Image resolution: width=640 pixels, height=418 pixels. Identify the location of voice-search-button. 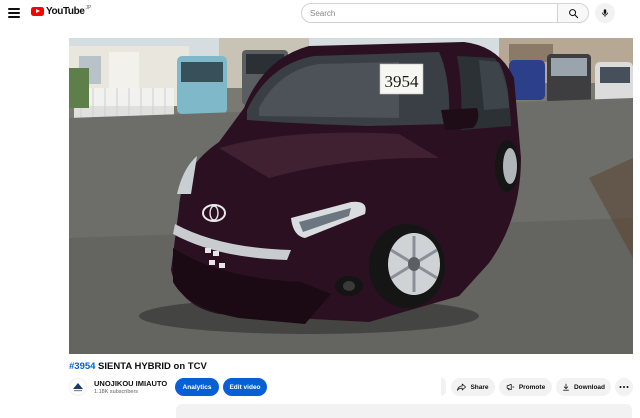
(605, 13).